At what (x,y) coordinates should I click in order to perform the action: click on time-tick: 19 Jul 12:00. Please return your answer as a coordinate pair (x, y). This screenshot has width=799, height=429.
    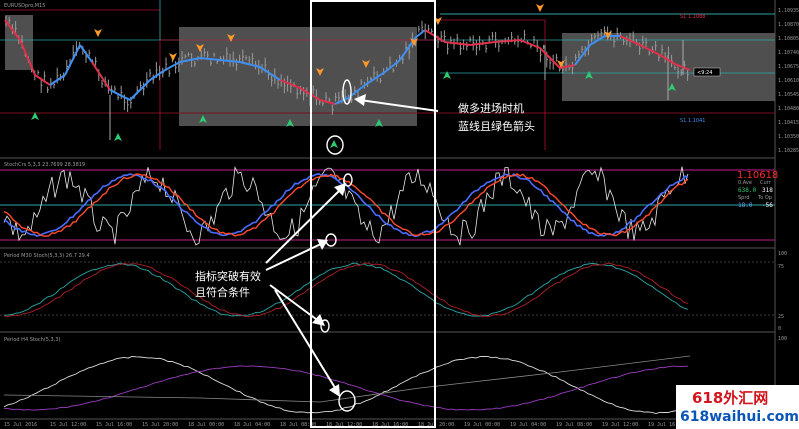
    Looking at the image, I should click on (620, 425).